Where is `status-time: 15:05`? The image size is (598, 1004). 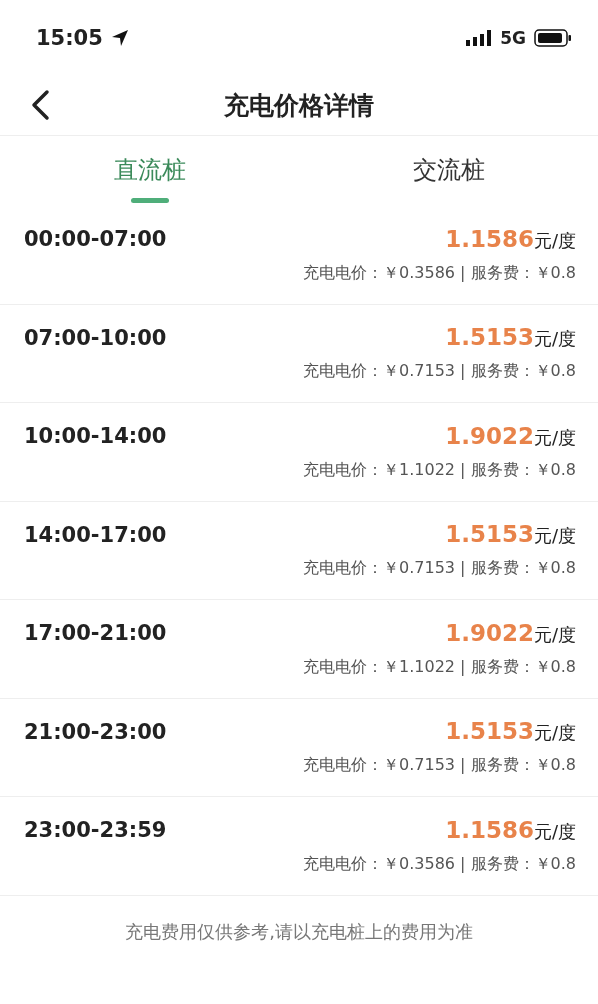
status-time: 15:05 is located at coordinates (69, 37).